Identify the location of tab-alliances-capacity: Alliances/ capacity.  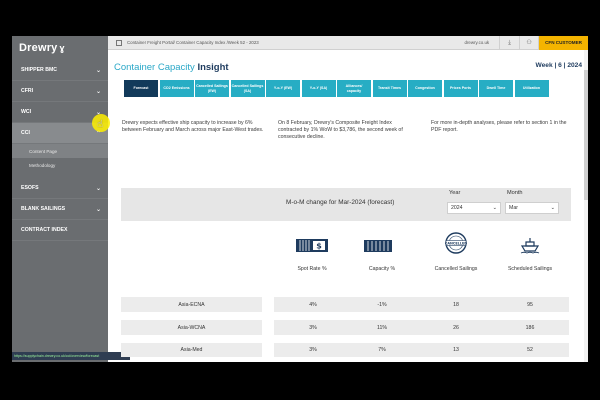
(354, 88).